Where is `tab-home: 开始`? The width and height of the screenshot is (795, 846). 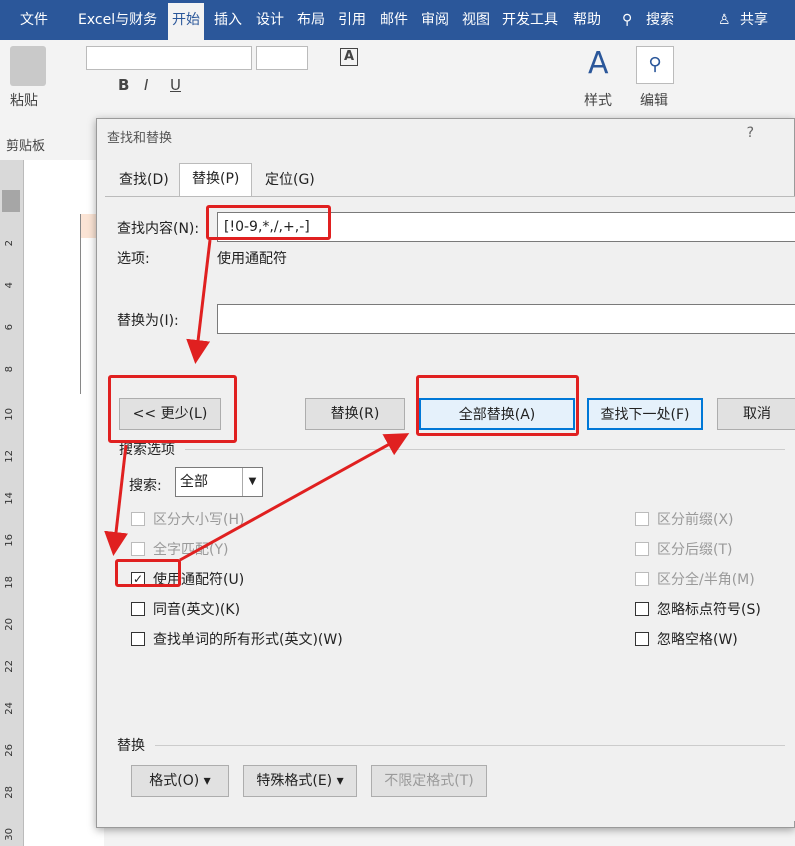 tab-home: 开始 is located at coordinates (186, 21).